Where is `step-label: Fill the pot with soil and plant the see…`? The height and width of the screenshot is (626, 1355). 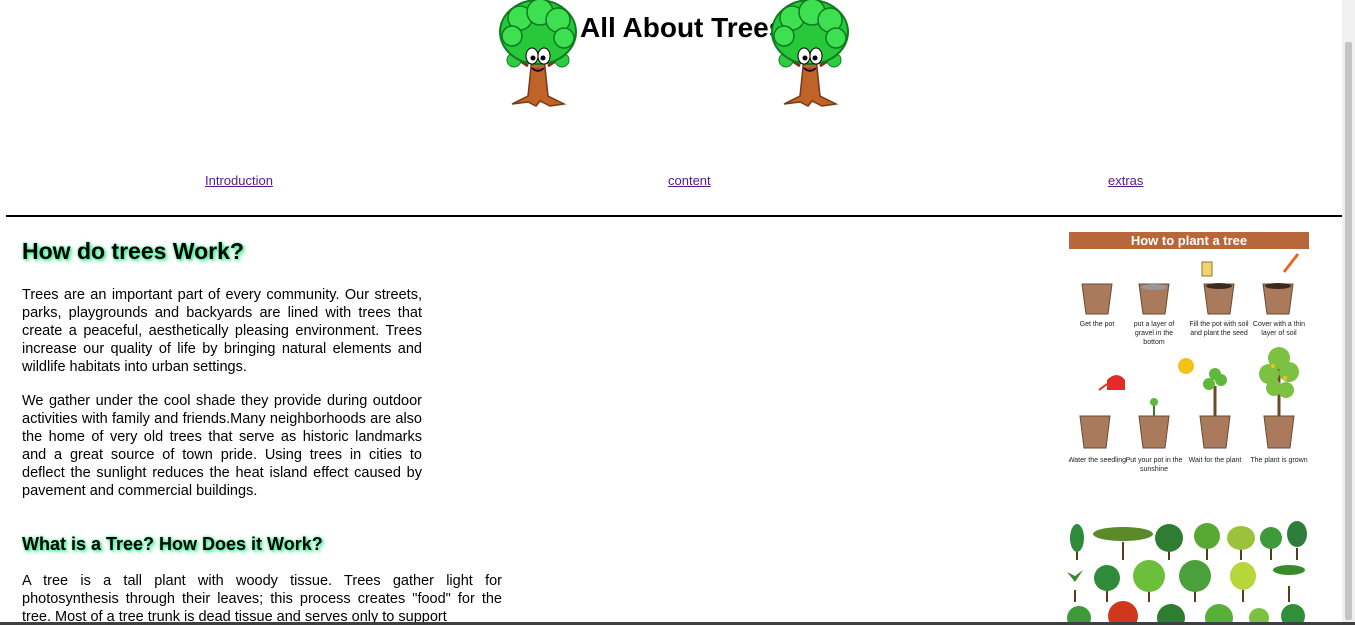
step-label: Fill the pot with soil and plant the see… is located at coordinates (1219, 329).